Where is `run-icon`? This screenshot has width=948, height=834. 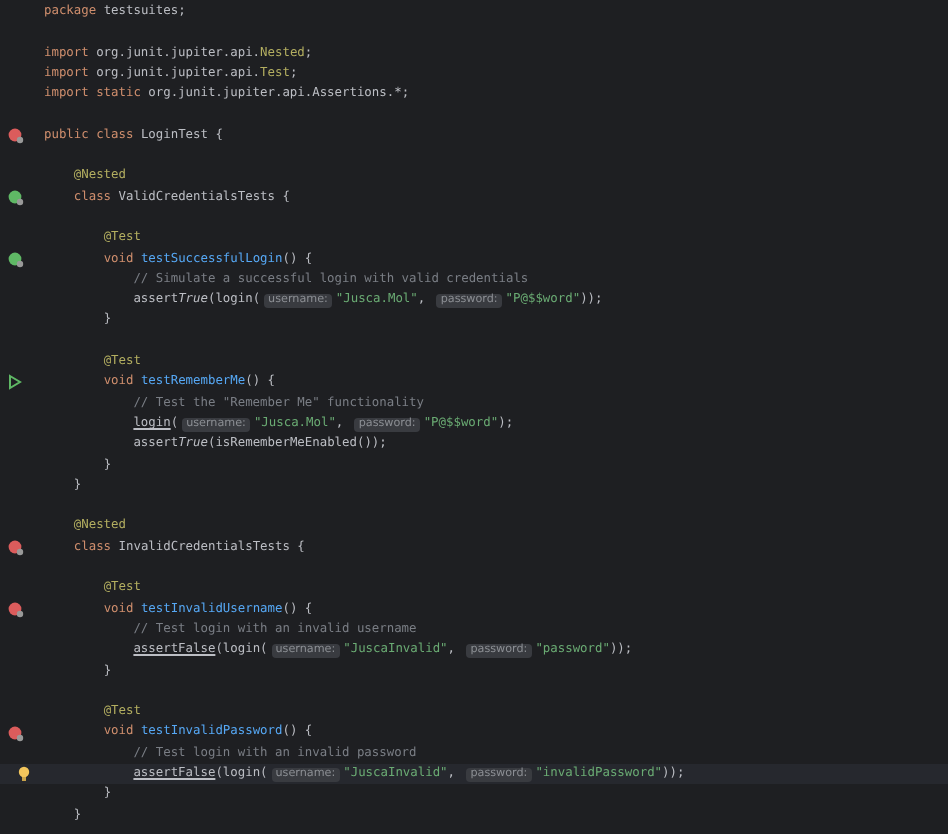 run-icon is located at coordinates (15, 382).